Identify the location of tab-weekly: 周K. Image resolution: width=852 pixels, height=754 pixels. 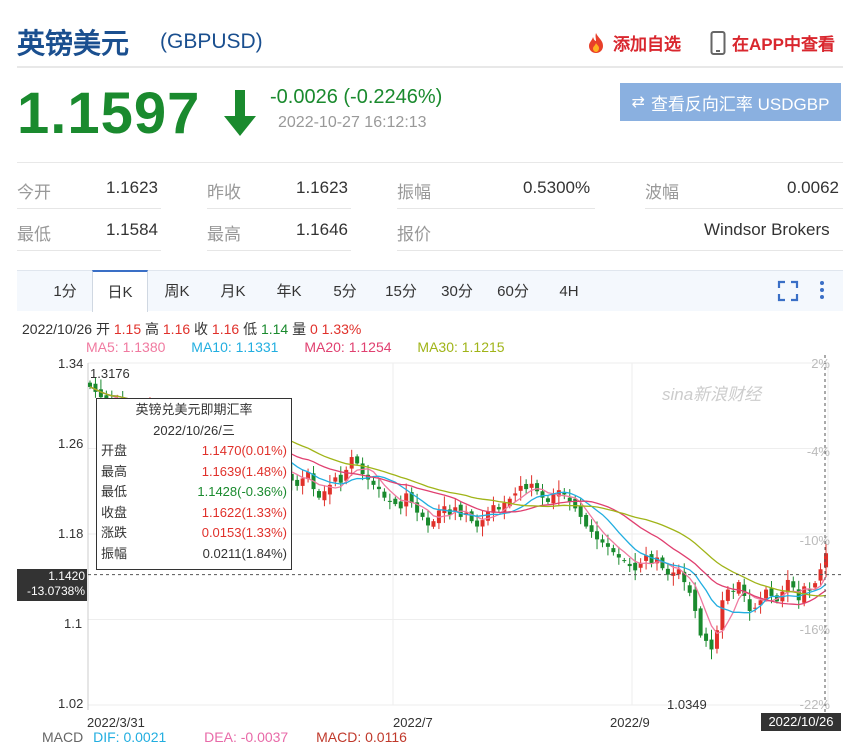
(177, 291).